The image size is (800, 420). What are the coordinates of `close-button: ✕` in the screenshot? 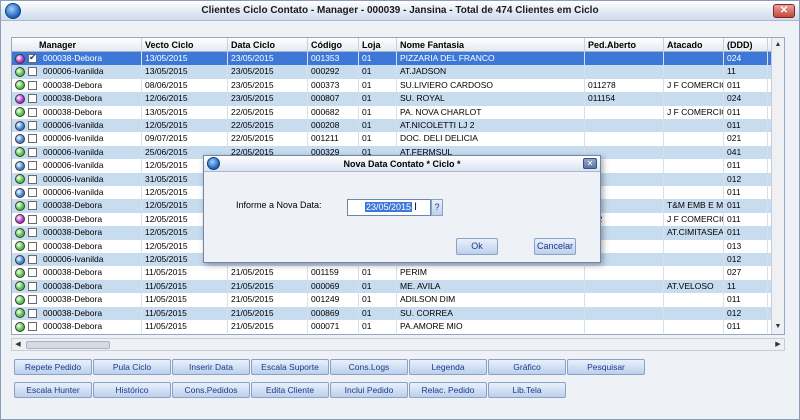 It's located at (784, 11).